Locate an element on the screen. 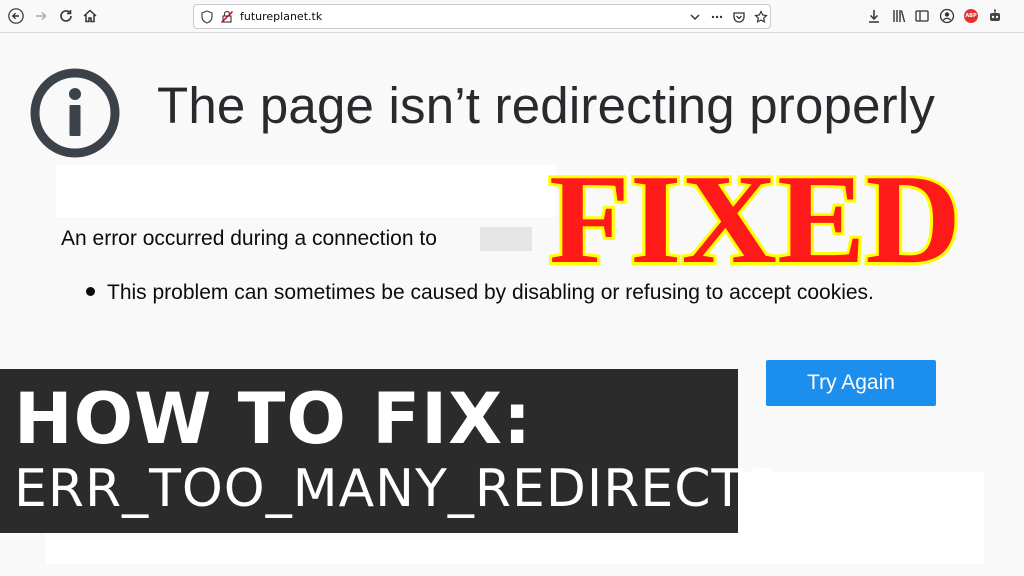  sidebar-icon is located at coordinates (922, 16).